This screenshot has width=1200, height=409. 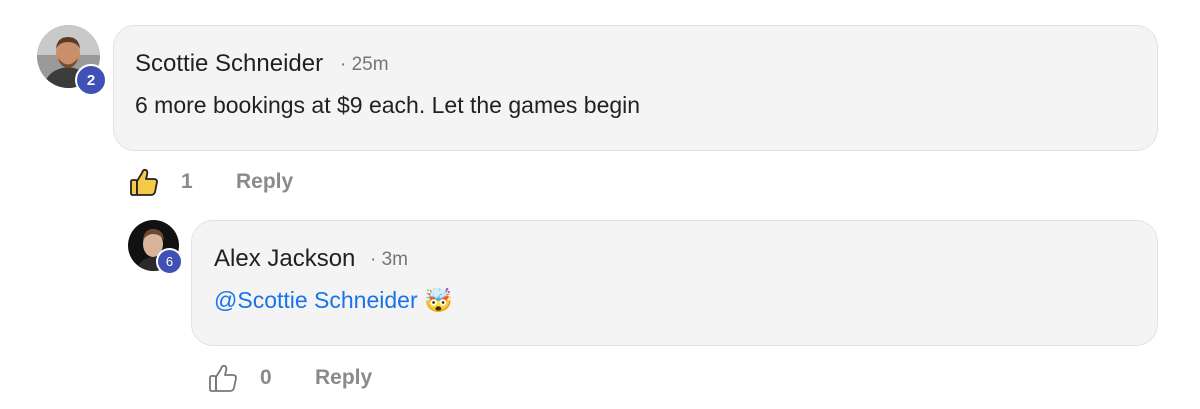 What do you see at coordinates (229, 64) in the screenshot?
I see `comment-author: Scottie Schneider` at bounding box center [229, 64].